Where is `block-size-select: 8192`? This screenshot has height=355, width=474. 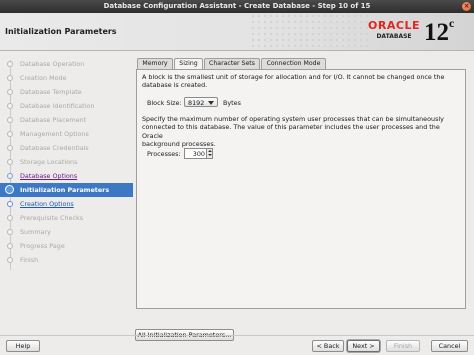 block-size-select: 8192 is located at coordinates (201, 102).